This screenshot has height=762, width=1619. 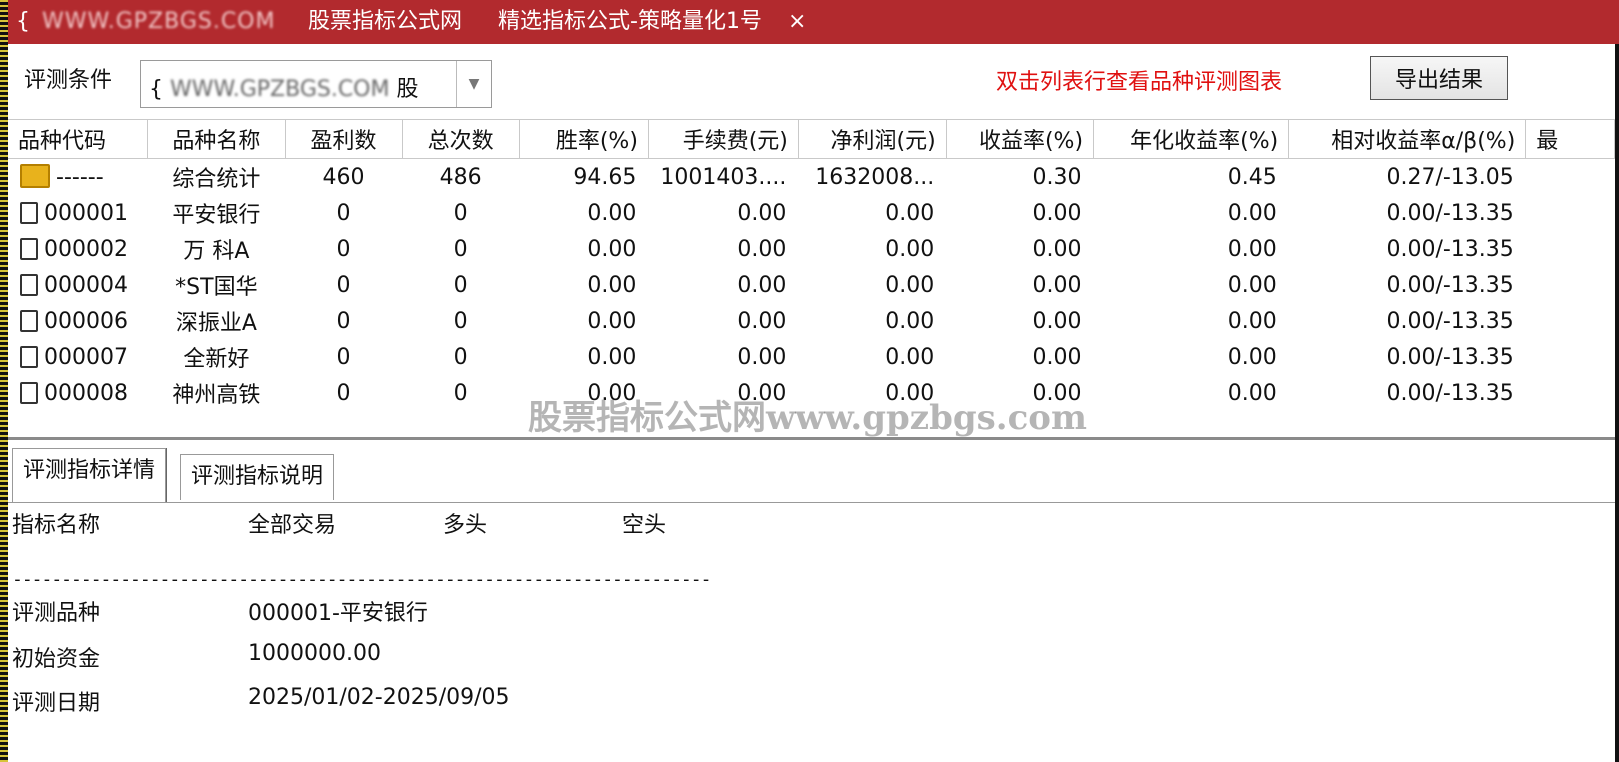 I want to click on title-site-blurred: WWW.GPZBGS.COM, so click(x=159, y=21).